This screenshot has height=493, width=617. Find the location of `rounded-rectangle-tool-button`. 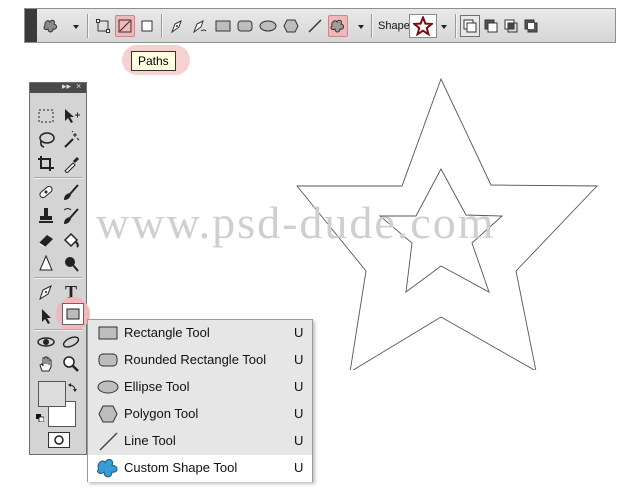

rounded-rectangle-tool-button is located at coordinates (245, 26).